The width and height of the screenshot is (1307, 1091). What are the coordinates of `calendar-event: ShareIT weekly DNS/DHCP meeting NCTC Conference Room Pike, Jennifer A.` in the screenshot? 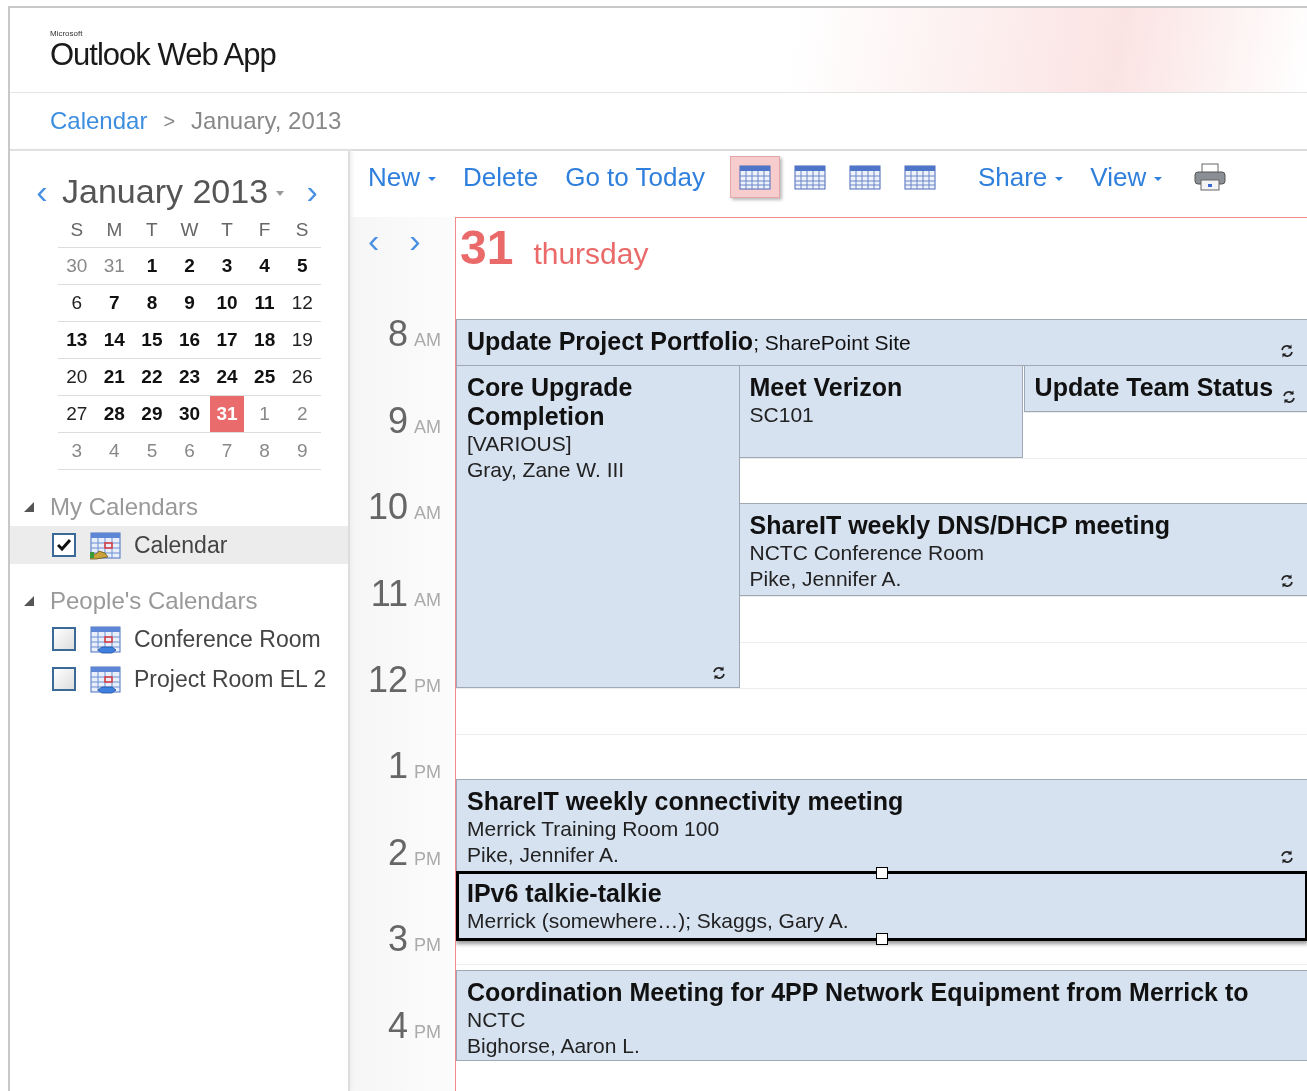 It's located at (1022, 549).